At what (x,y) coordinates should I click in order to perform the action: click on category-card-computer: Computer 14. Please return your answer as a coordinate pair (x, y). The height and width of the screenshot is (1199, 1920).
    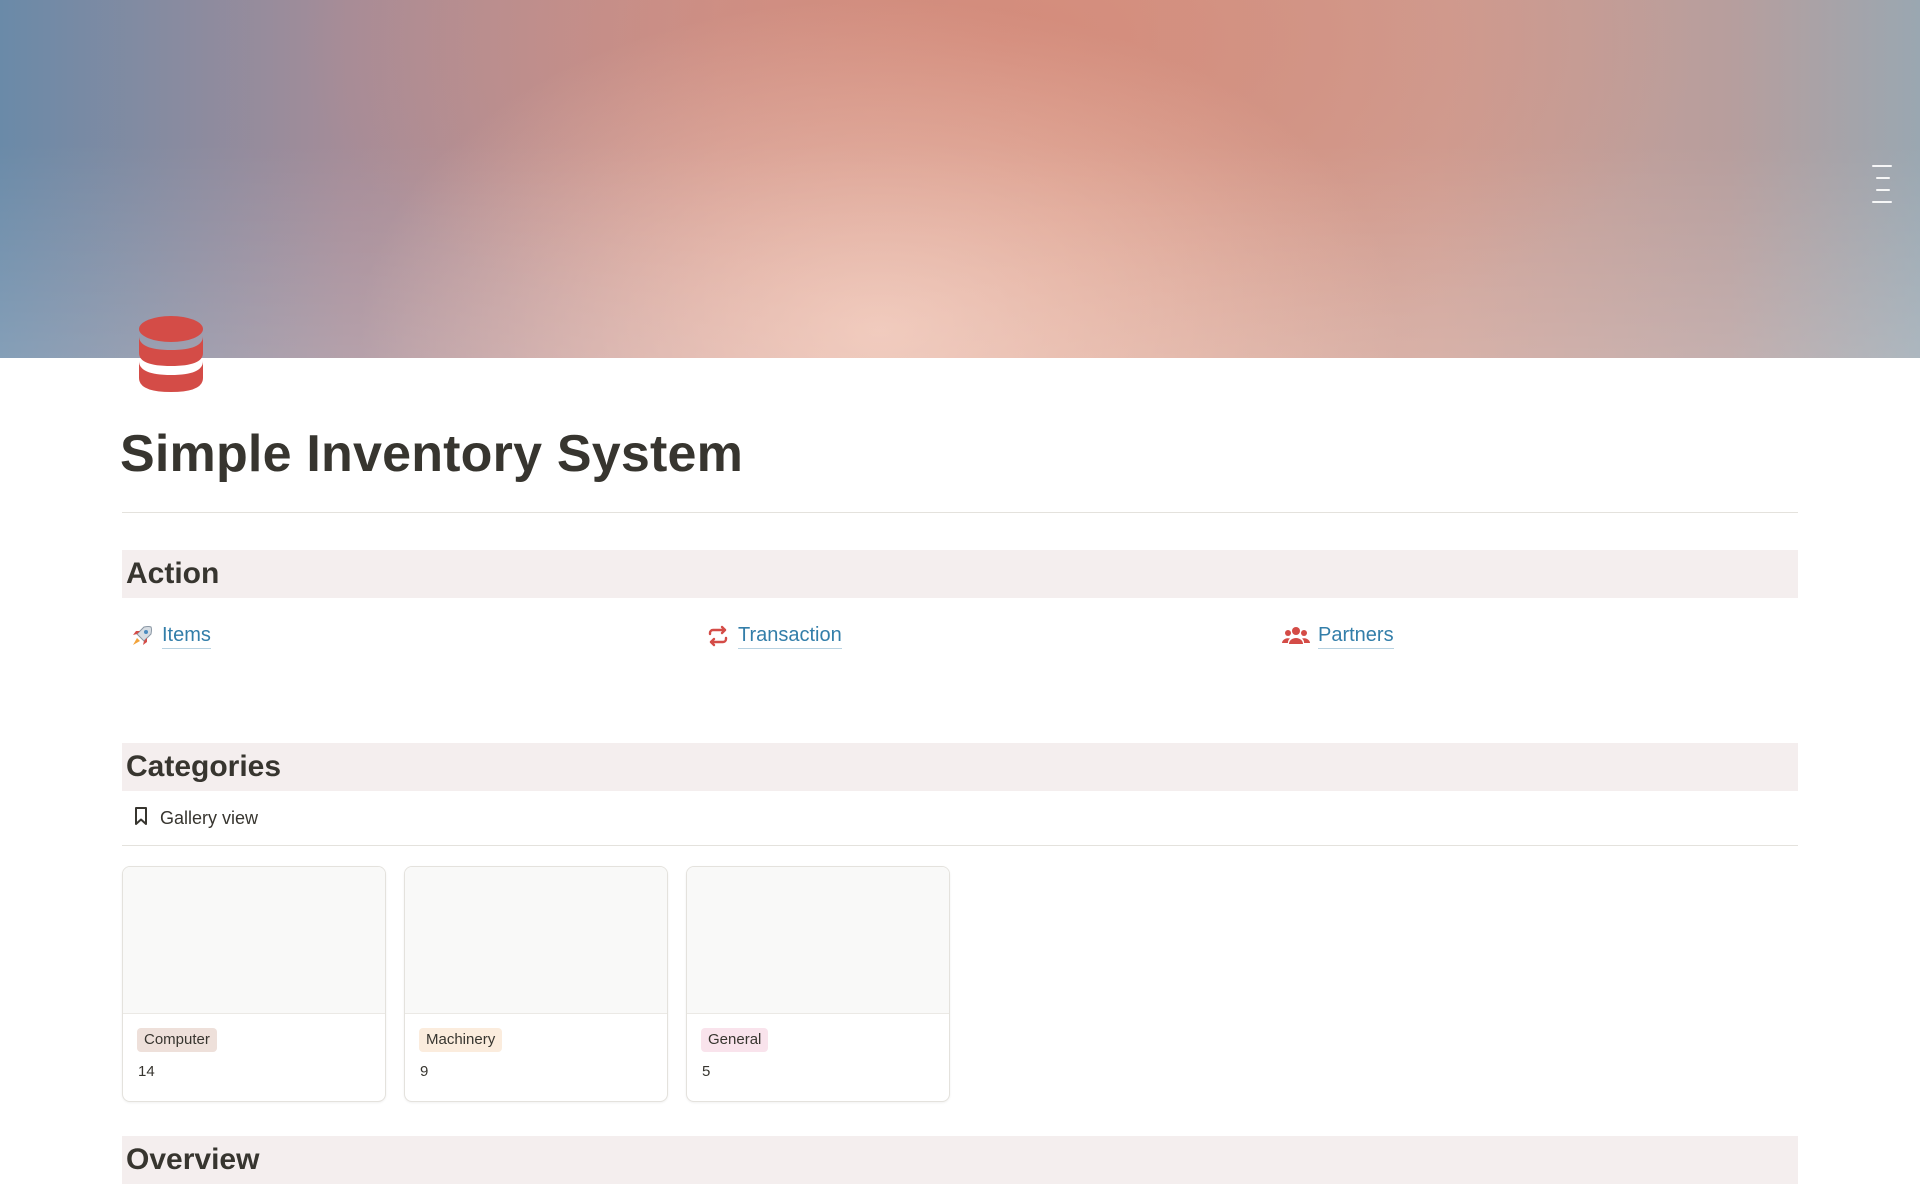
    Looking at the image, I should click on (254, 984).